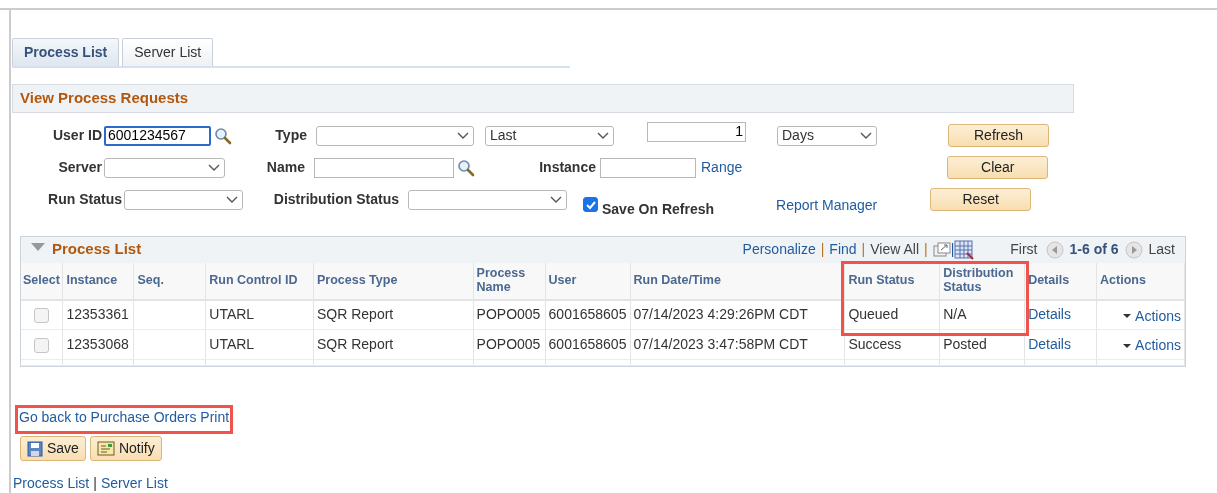  Describe the element at coordinates (567, 167) in the screenshot. I see `field-label: Instance` at that location.